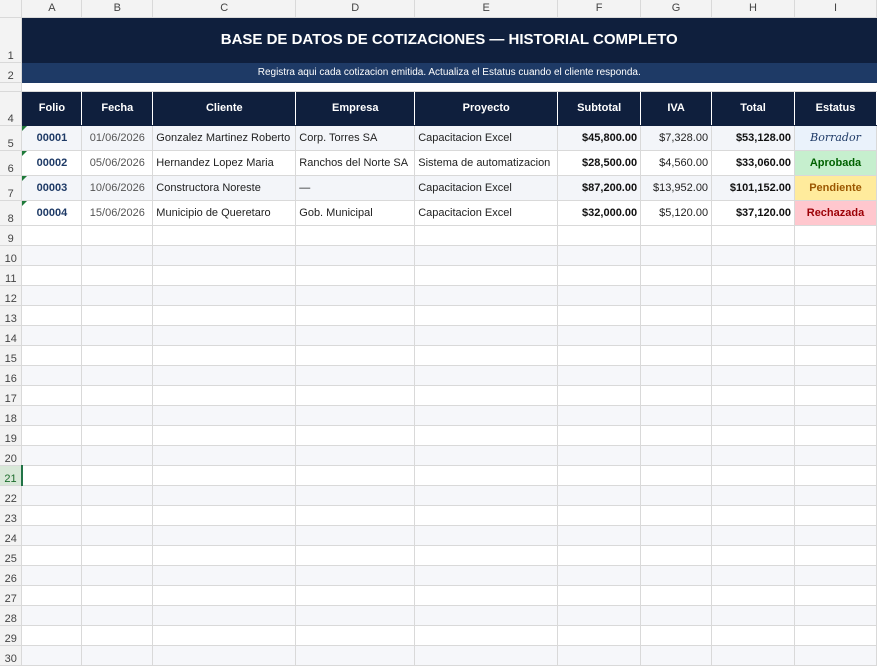 The image size is (877, 666). What do you see at coordinates (753, 9) in the screenshot?
I see `column-header-h: H` at bounding box center [753, 9].